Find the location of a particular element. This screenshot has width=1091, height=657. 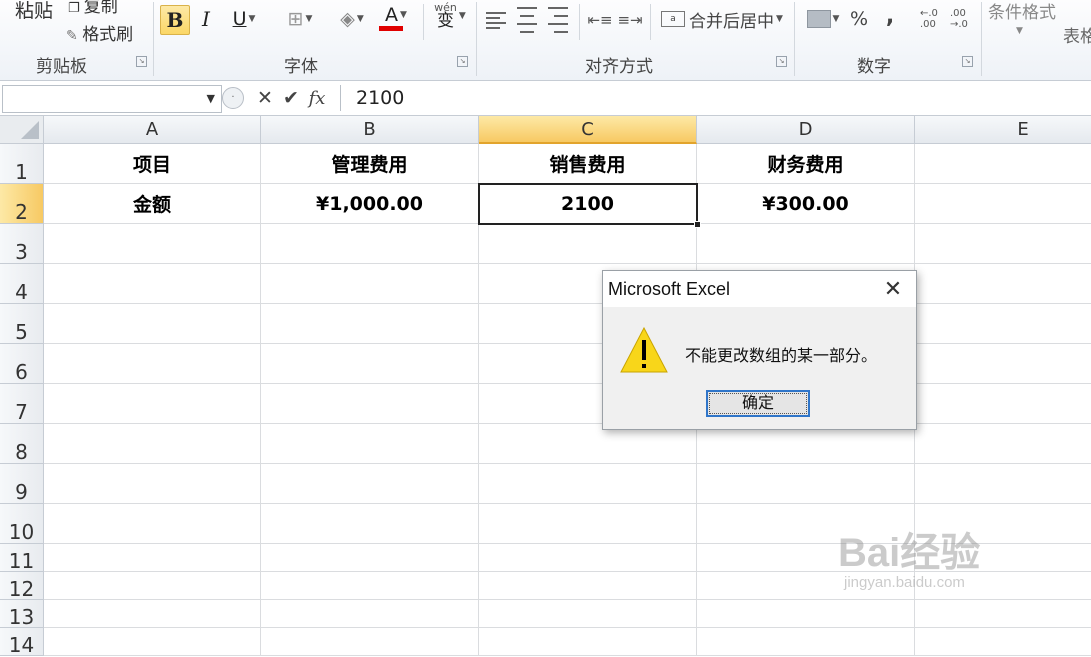

fill-color-button: ◈ ▼ is located at coordinates (352, 19).